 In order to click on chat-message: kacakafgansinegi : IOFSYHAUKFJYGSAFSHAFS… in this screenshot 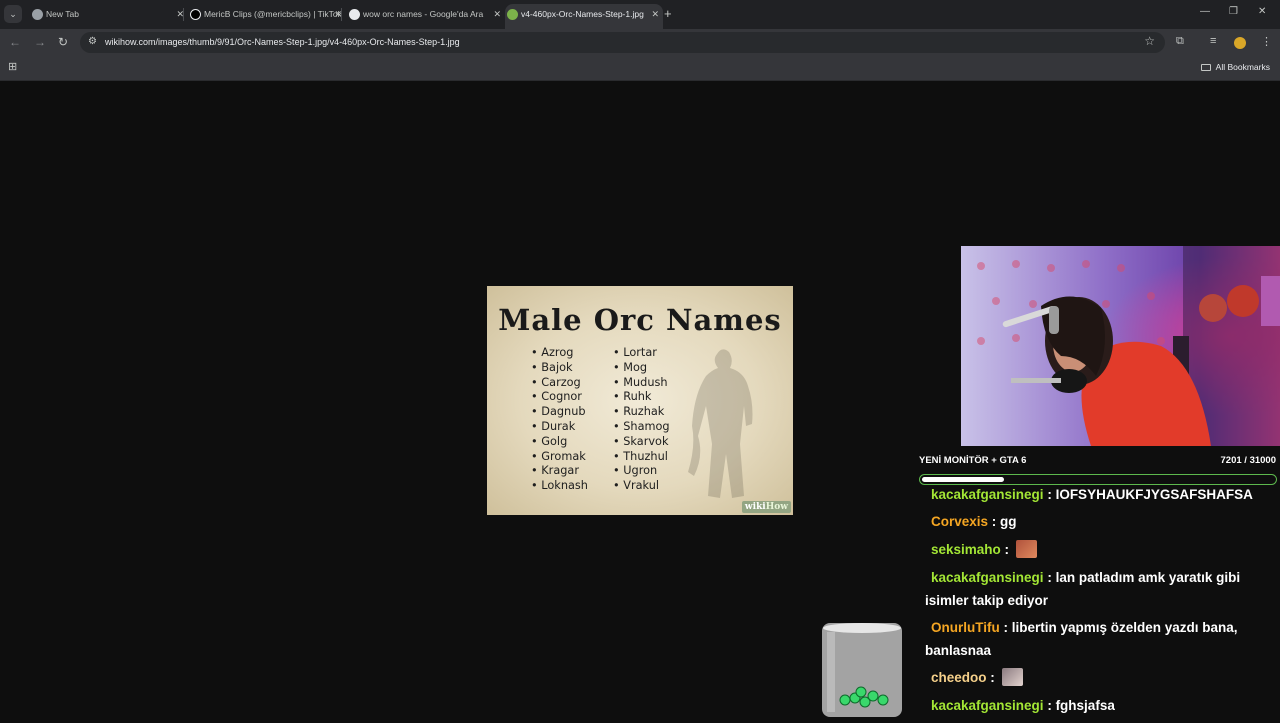, I will do `click(1097, 496)`.